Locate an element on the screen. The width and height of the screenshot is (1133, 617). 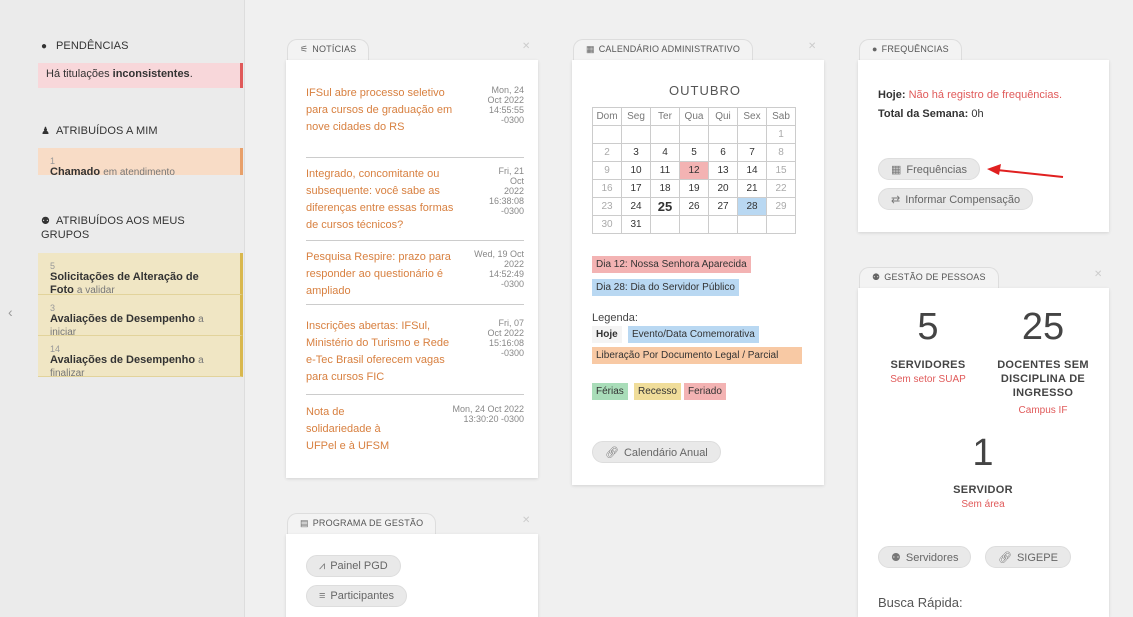
legend-today: Hoje is located at coordinates (607, 334).